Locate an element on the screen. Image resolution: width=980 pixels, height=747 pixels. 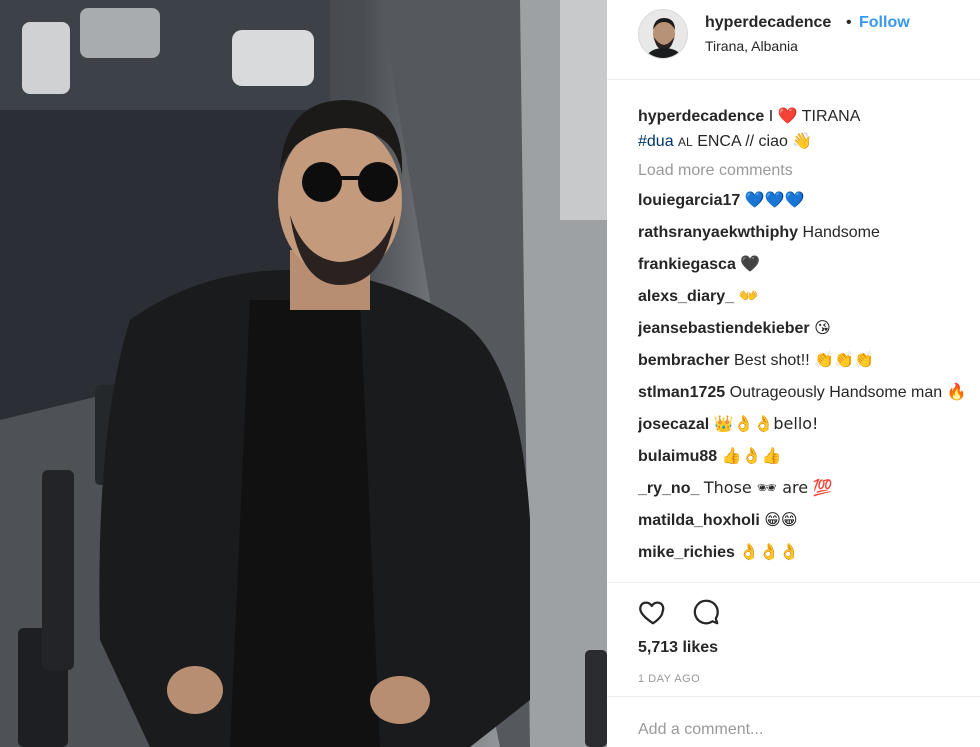
post-timestamp: 1 DAY AGO is located at coordinates (669, 679).